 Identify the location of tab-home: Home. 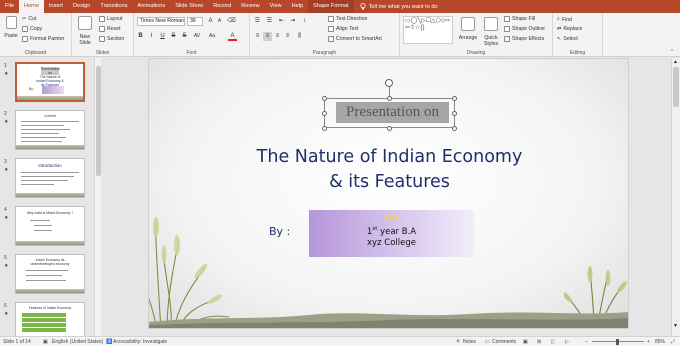
(31, 6).